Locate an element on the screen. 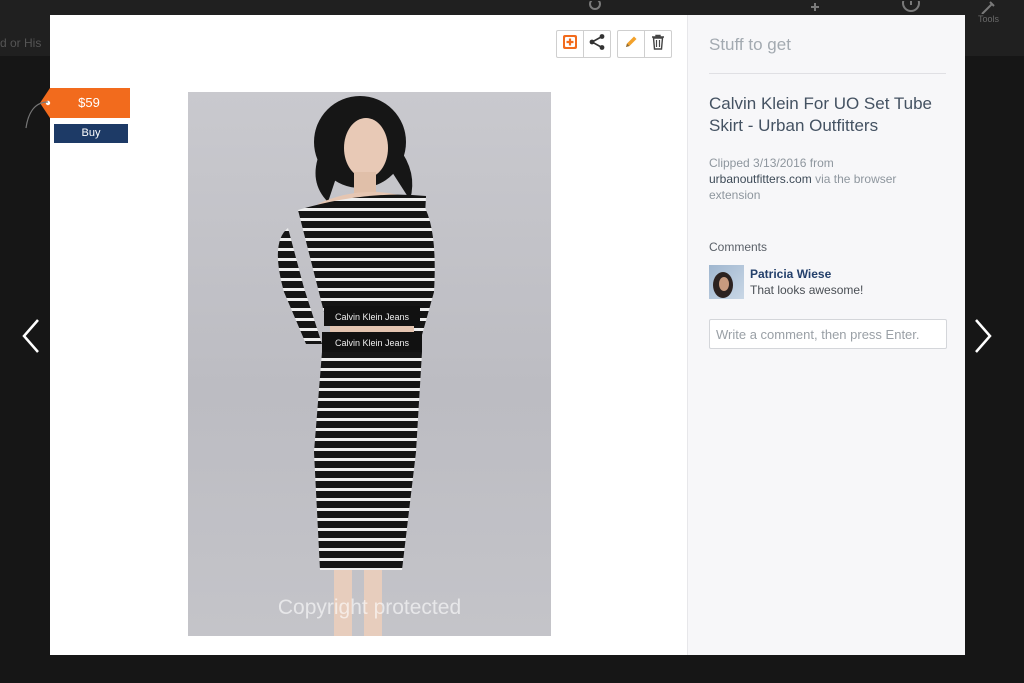  clip-toolbar is located at coordinates (614, 44).